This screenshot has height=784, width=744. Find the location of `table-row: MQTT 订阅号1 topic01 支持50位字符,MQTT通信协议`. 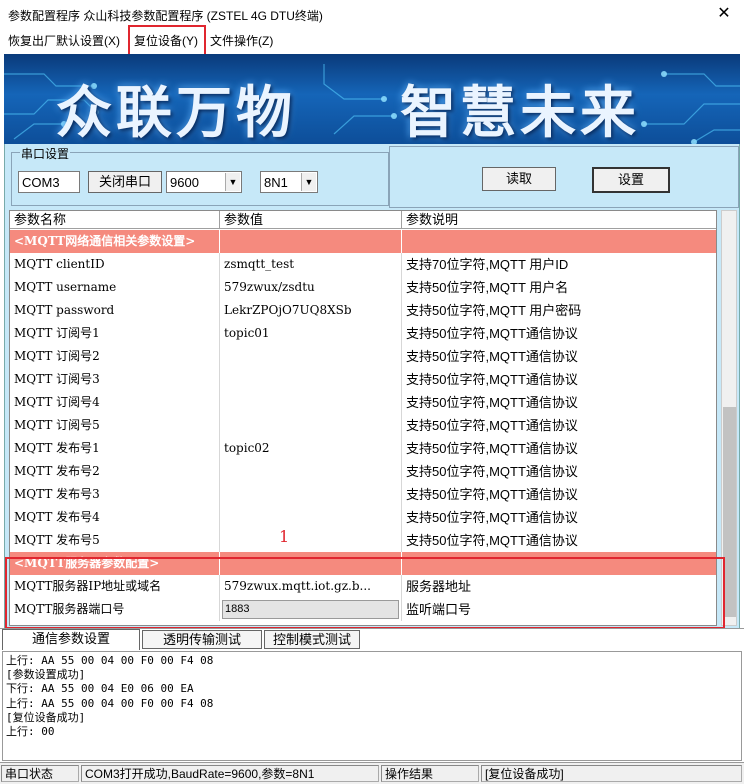

table-row: MQTT 订阅号1 topic01 支持50位字符,MQTT通信协议 is located at coordinates (363, 333).